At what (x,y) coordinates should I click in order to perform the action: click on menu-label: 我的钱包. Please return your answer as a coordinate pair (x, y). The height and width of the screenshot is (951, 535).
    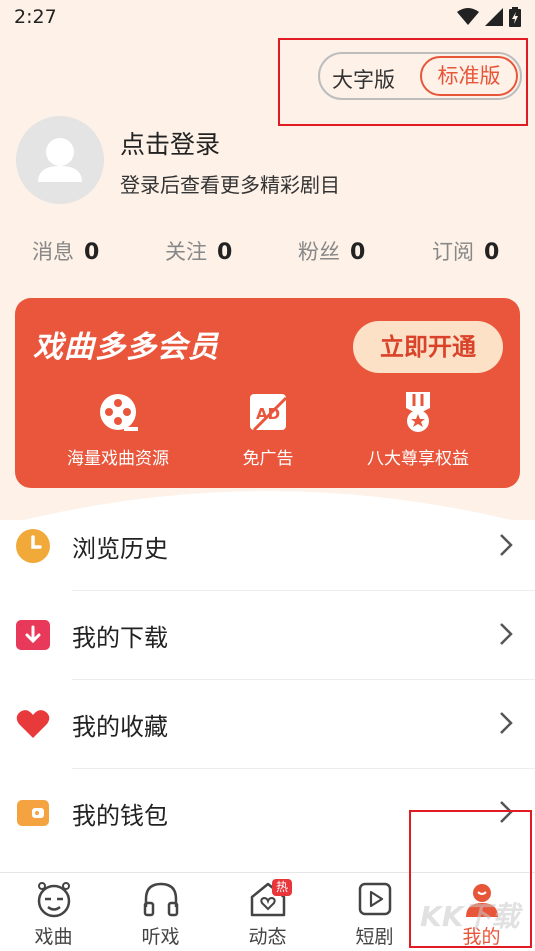
    Looking at the image, I should click on (120, 816).